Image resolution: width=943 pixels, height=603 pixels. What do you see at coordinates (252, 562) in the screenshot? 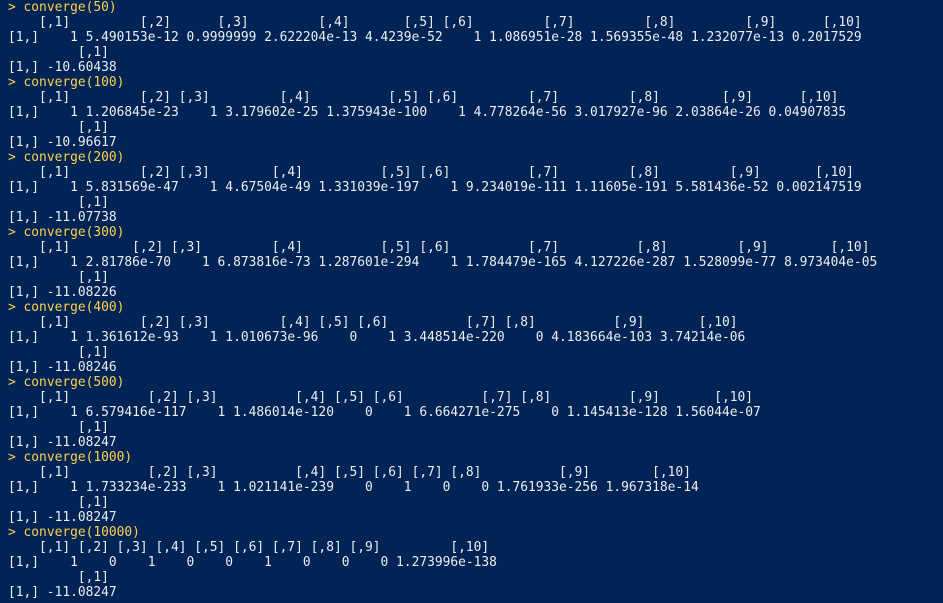
I see `matrix-row: [1,] 1 0 1 0 0 1 0 0 0 1.273996e-138` at bounding box center [252, 562].